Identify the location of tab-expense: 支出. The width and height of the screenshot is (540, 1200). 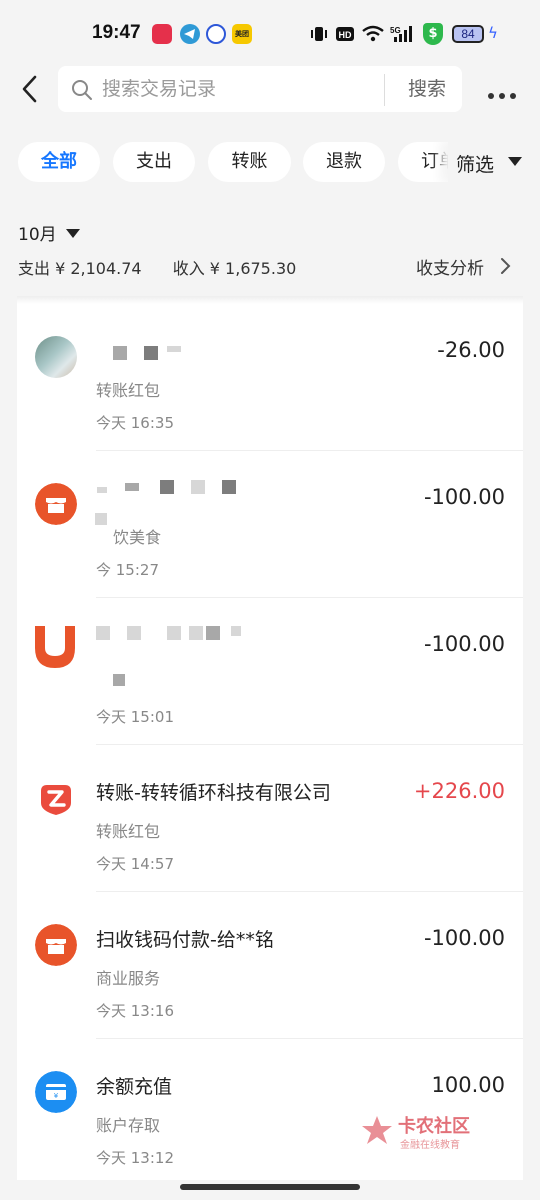
(154, 162).